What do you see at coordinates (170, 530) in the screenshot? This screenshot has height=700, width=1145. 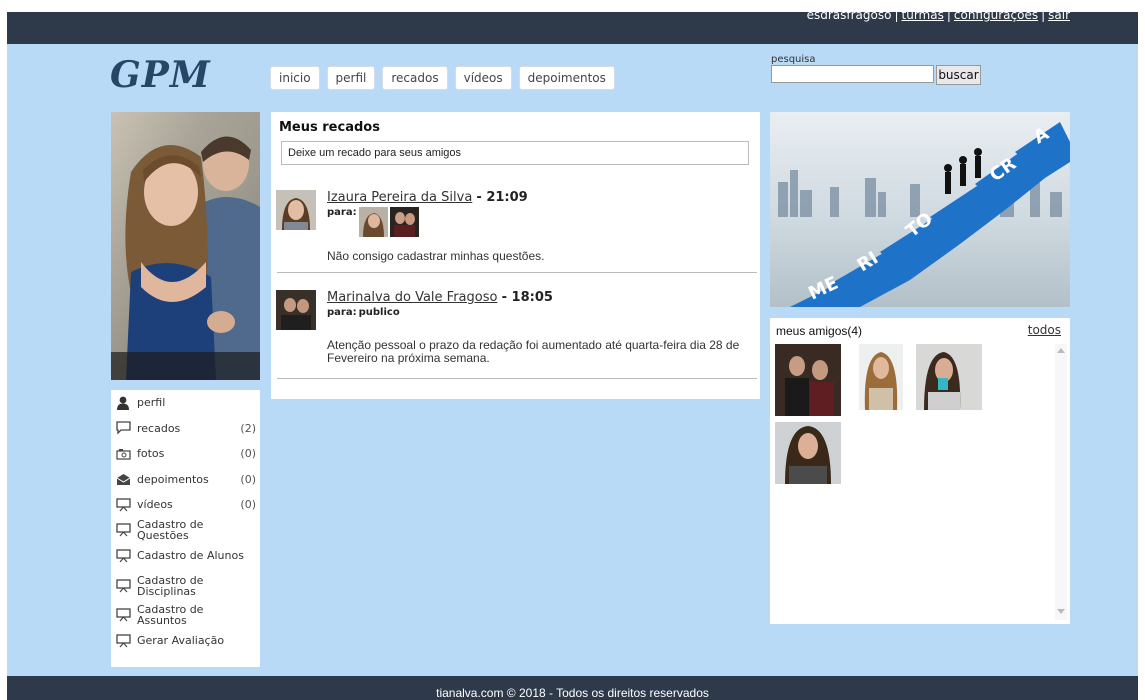 I see `sidebar-item-label: Cadastro de Questões` at bounding box center [170, 530].